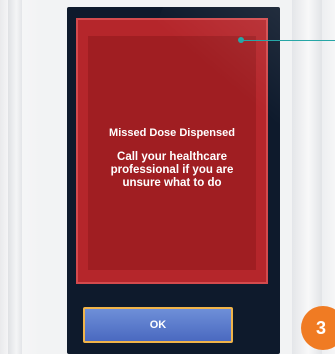 This screenshot has width=335, height=354. Describe the element at coordinates (288, 40) in the screenshot. I see `callout-line` at that location.